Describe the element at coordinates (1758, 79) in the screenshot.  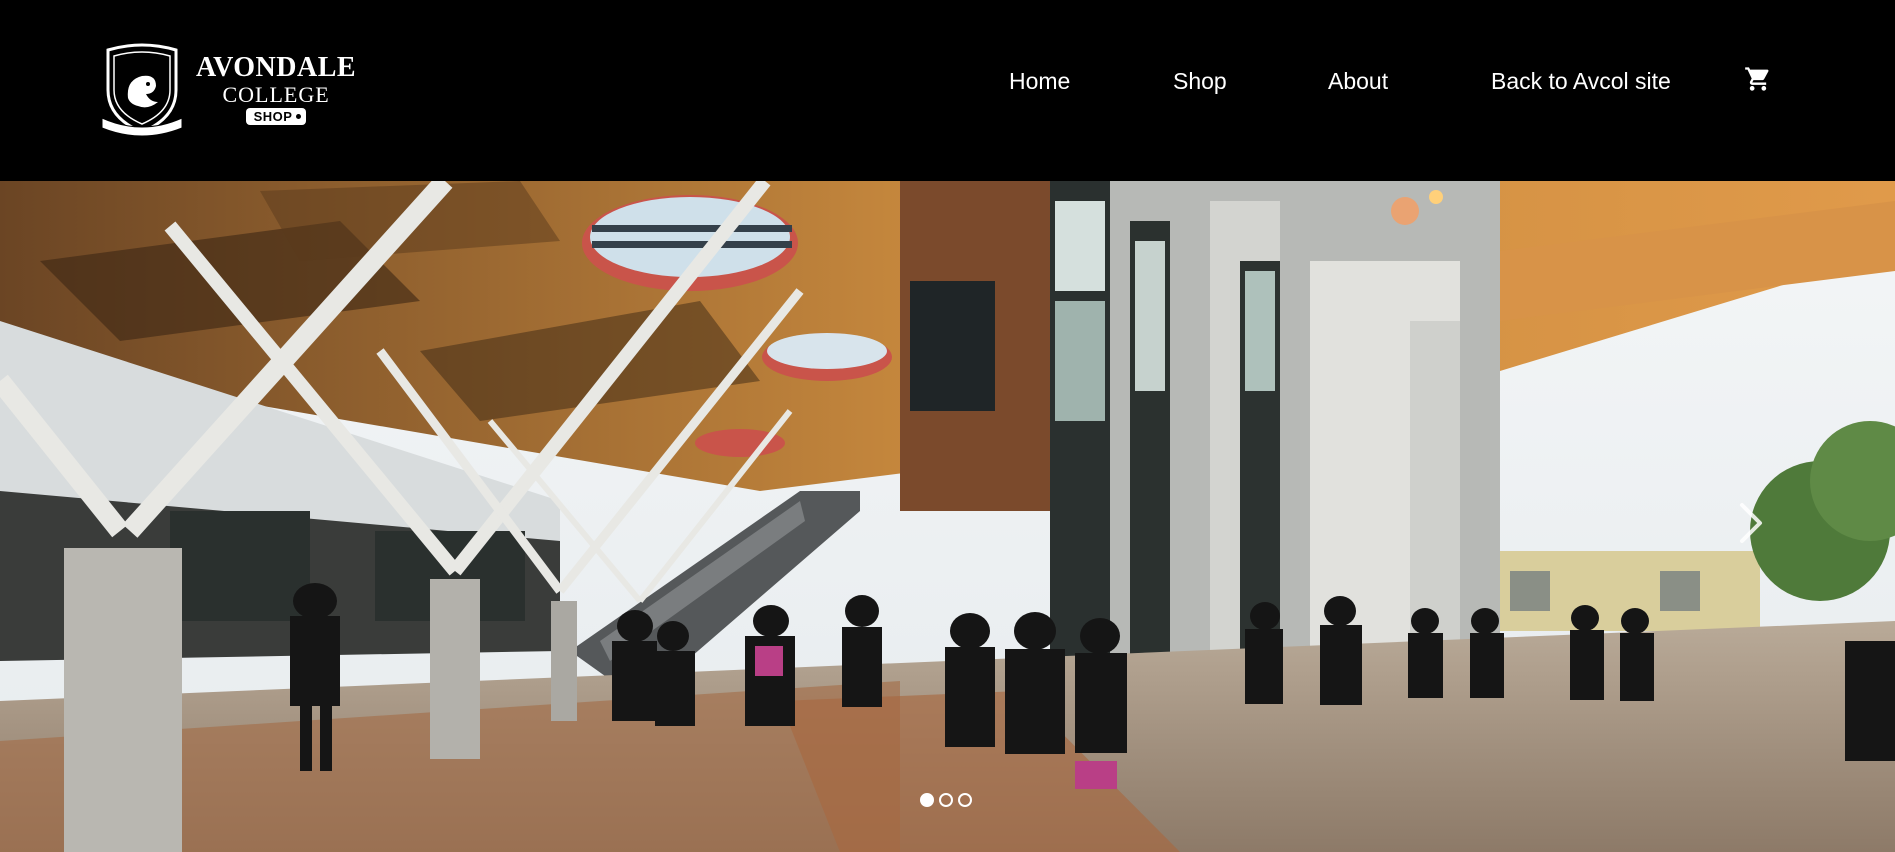
I see `shopping-cart-icon` at that location.